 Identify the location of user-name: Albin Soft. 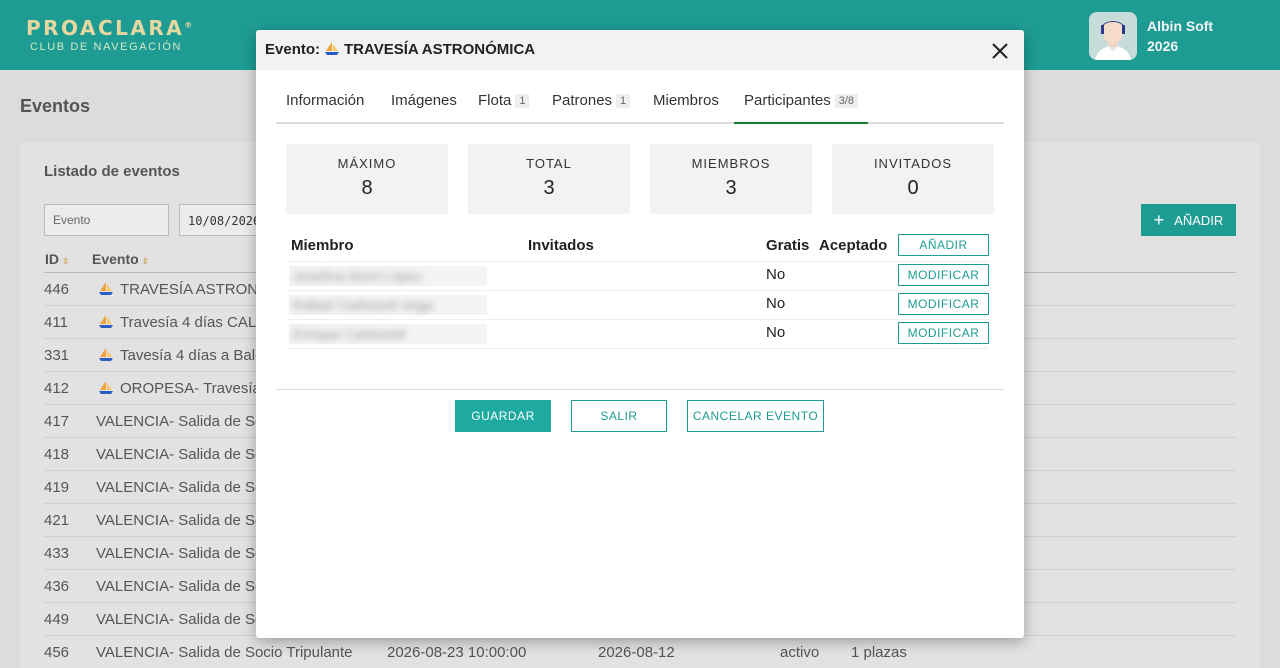
(1180, 26).